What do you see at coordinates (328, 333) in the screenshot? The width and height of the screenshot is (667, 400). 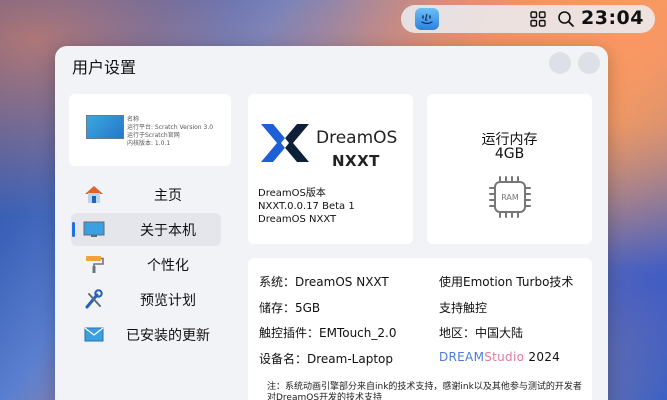 I see `touch-plugin: 触控插件：EMTouch_2.0` at bounding box center [328, 333].